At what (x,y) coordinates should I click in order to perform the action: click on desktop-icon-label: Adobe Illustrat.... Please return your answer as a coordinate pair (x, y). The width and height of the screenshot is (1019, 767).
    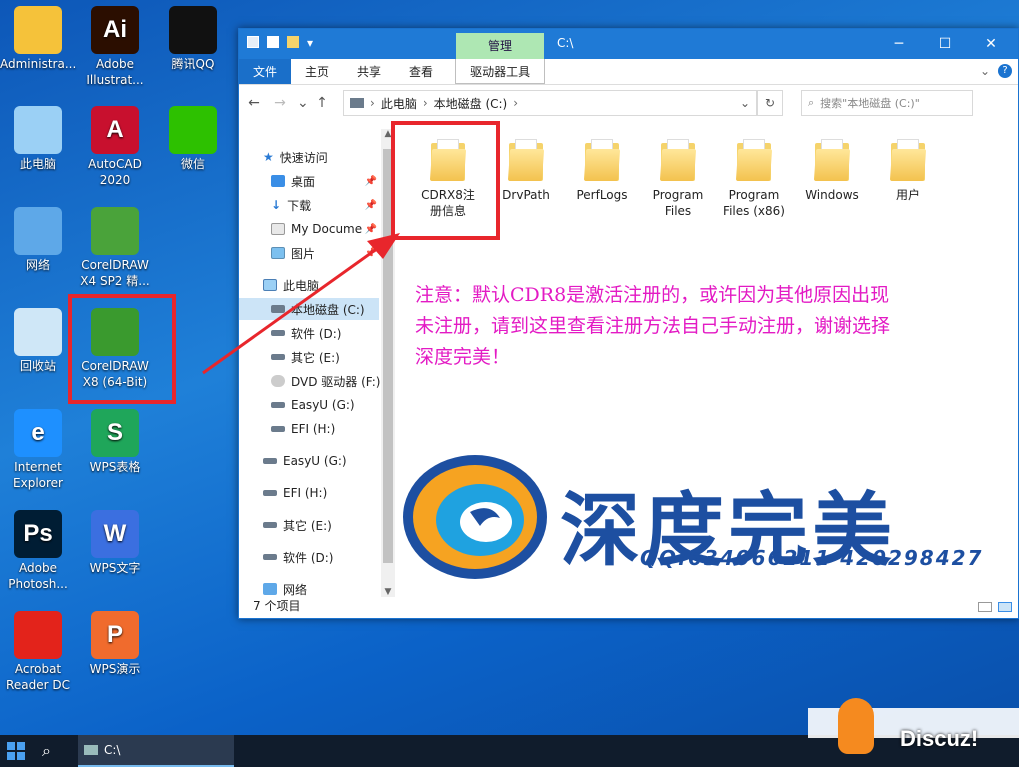
    Looking at the image, I should click on (115, 72).